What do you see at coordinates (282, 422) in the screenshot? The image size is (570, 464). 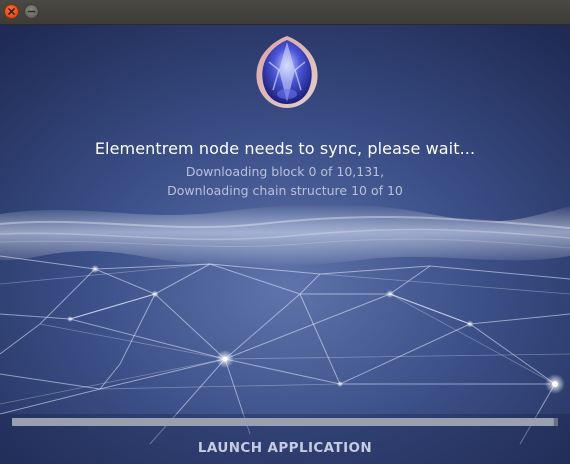 I see `sync-progress-fill` at bounding box center [282, 422].